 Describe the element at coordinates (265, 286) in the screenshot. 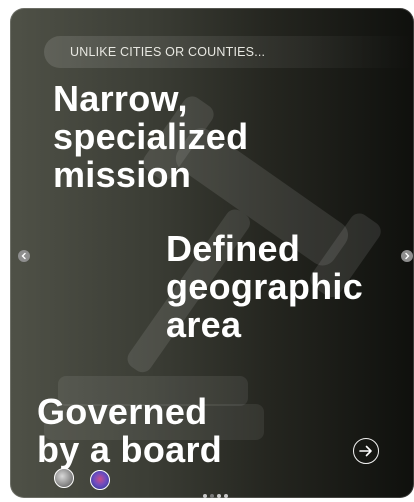

I see `point-line: geographic` at that location.